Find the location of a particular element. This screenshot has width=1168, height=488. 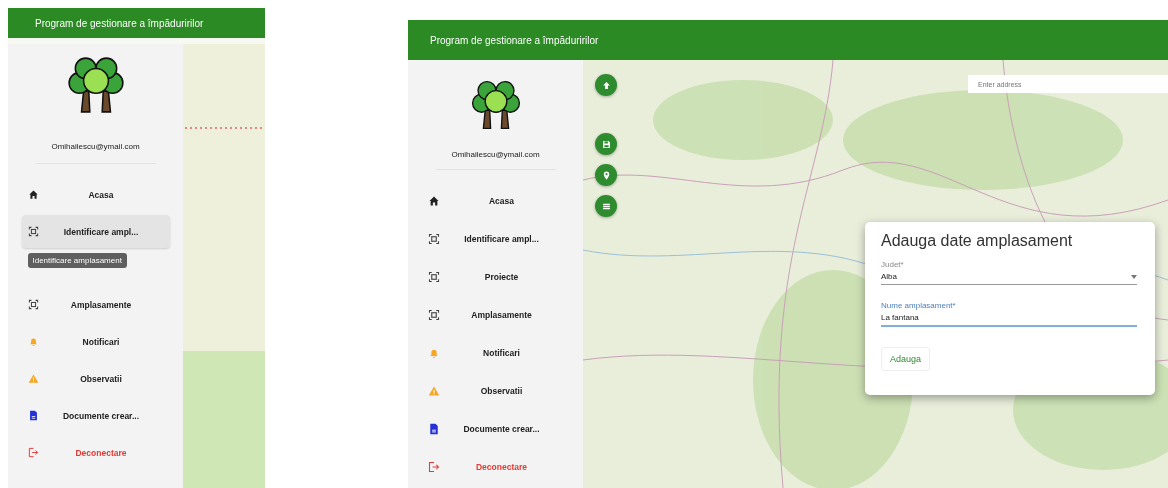

tooltip: Identificare amplasament is located at coordinates (77, 260).